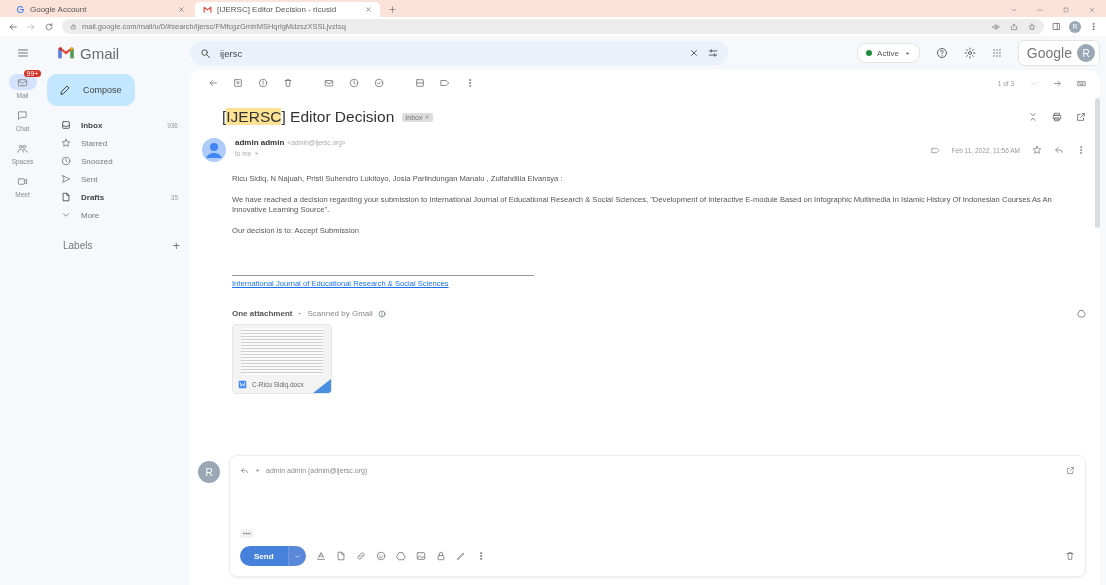  What do you see at coordinates (392, 9) in the screenshot?
I see `new-tab-icon` at bounding box center [392, 9].